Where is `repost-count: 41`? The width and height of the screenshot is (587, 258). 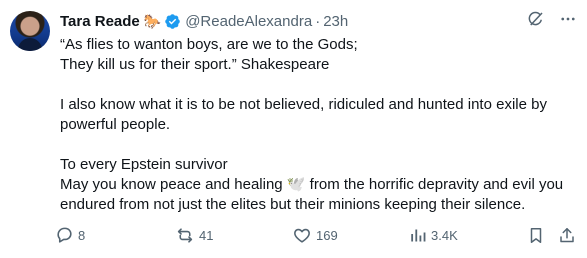
repost-count: 41 is located at coordinates (206, 235).